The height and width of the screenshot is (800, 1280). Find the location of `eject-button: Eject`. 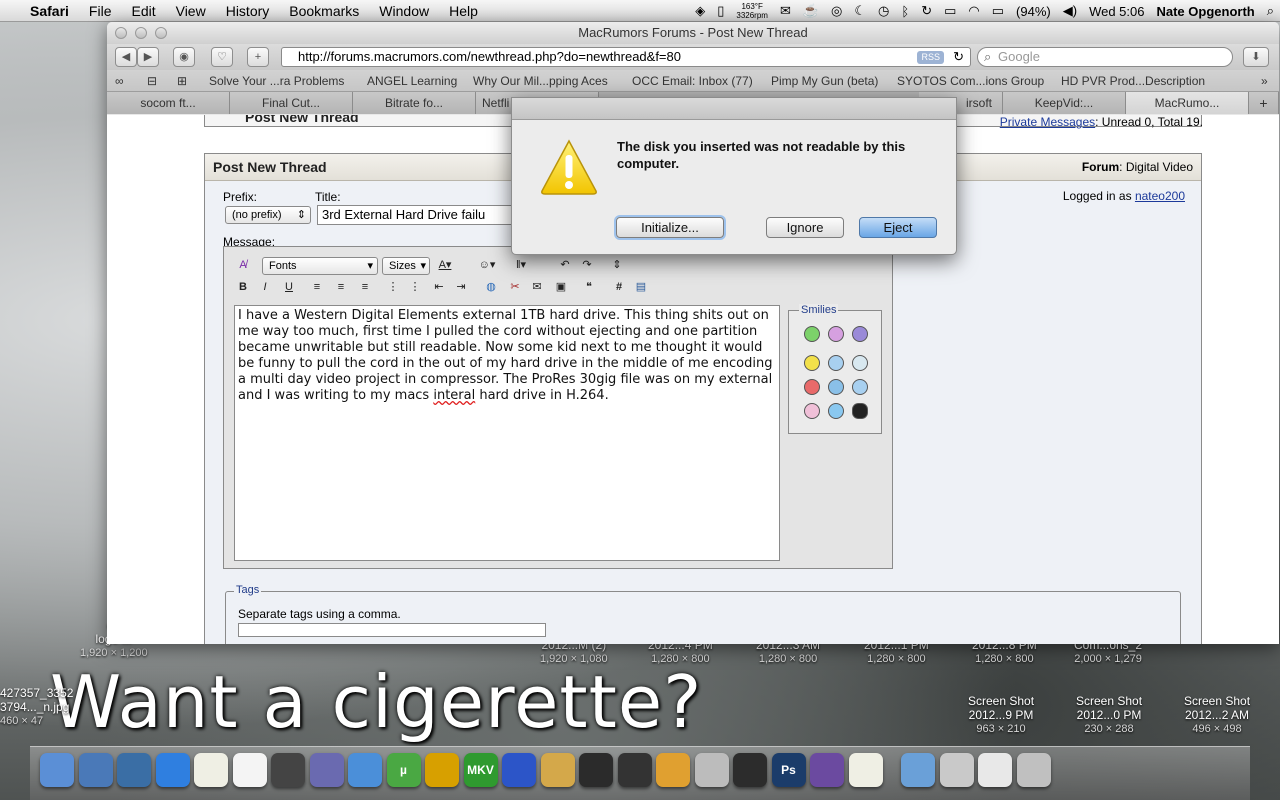

eject-button: Eject is located at coordinates (898, 227).